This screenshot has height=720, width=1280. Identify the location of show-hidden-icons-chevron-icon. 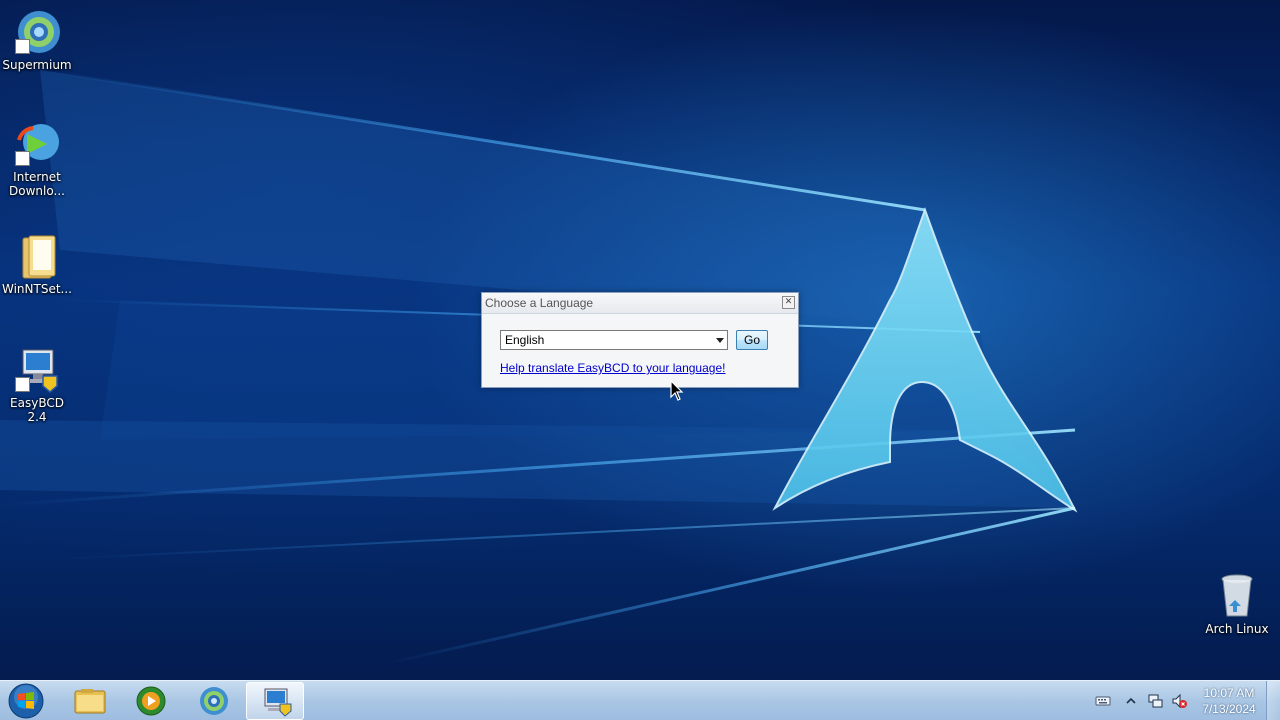
(1131, 701).